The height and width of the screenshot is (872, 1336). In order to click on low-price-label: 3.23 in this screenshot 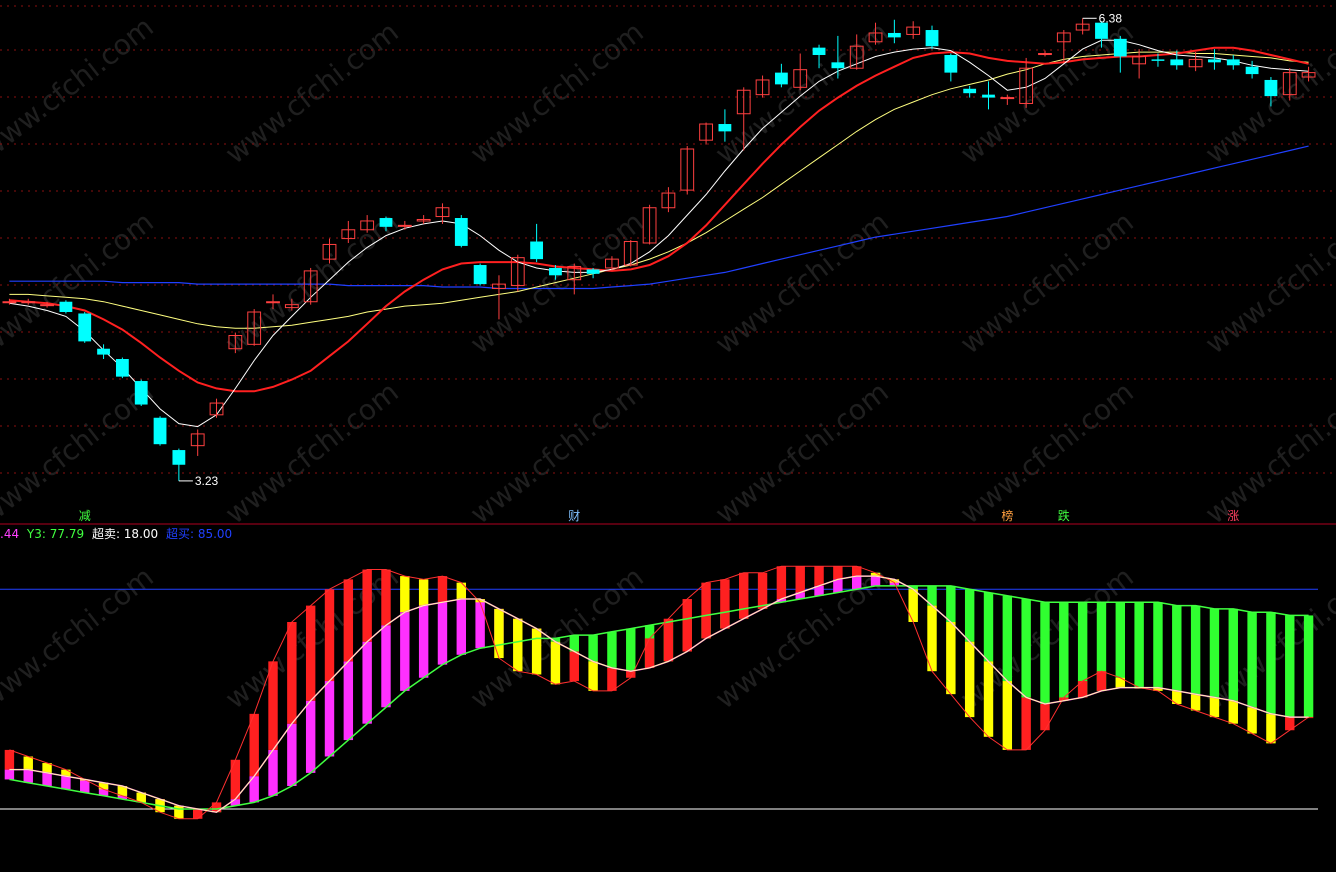, I will do `click(207, 481)`.